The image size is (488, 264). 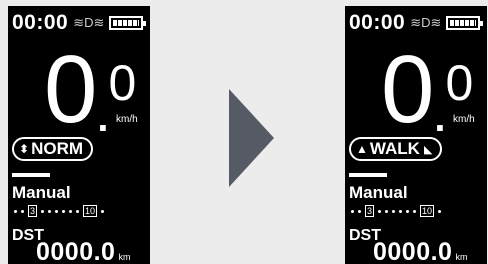 I want to click on up-down-arrow-icon: ⬍, so click(x=24, y=149).